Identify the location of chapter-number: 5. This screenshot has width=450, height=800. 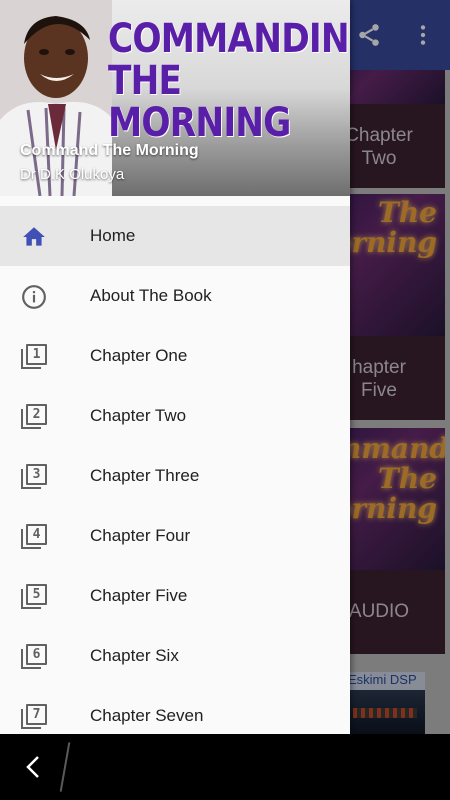
(36, 594).